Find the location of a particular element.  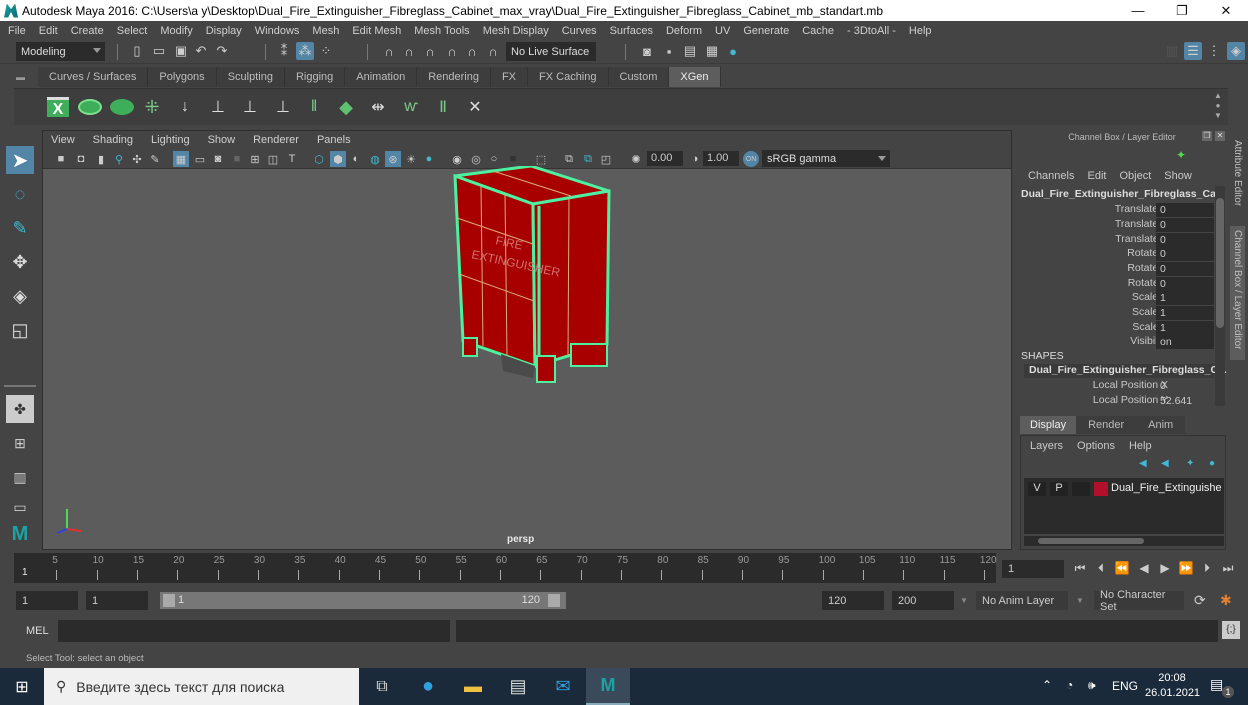

vp-menu-show: Show is located at coordinates (222, 140).